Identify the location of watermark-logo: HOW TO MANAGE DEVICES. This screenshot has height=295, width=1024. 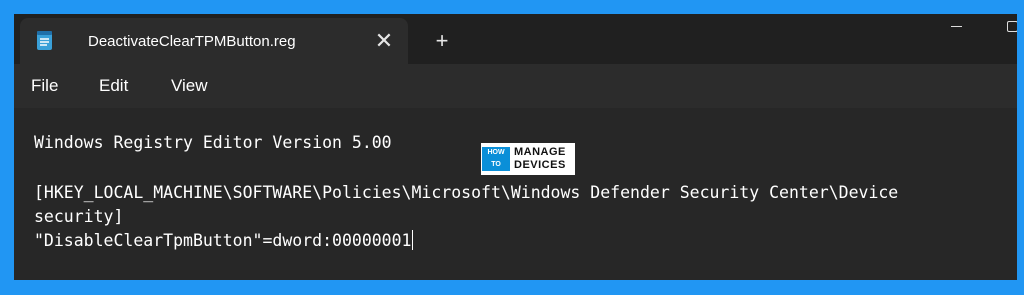
(528, 159).